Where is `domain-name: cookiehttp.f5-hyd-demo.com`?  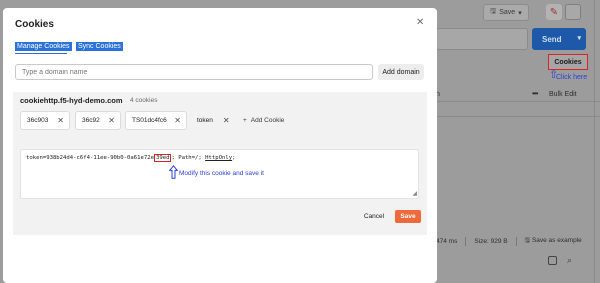
domain-name: cookiehttp.f5-hyd-demo.com is located at coordinates (71, 100).